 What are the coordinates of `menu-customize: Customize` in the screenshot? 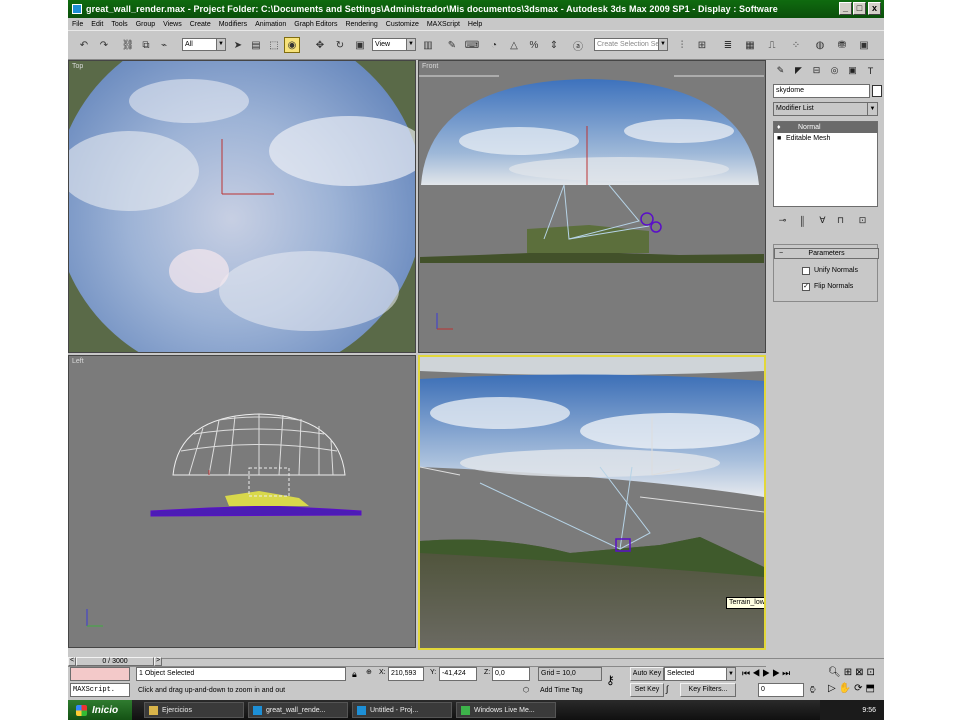 It's located at (402, 24).